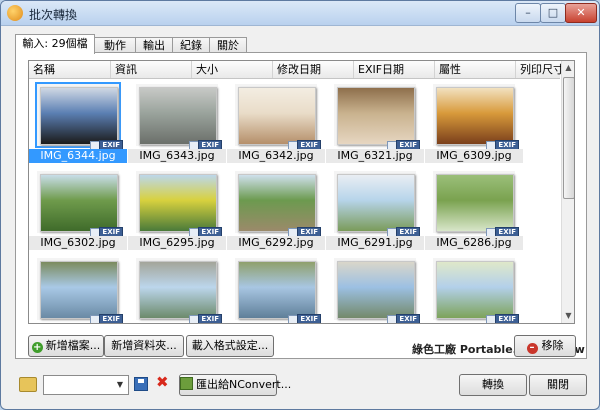 This screenshot has height=410, width=600. Describe the element at coordinates (558, 385) in the screenshot. I see `close-button: 關閉` at that location.